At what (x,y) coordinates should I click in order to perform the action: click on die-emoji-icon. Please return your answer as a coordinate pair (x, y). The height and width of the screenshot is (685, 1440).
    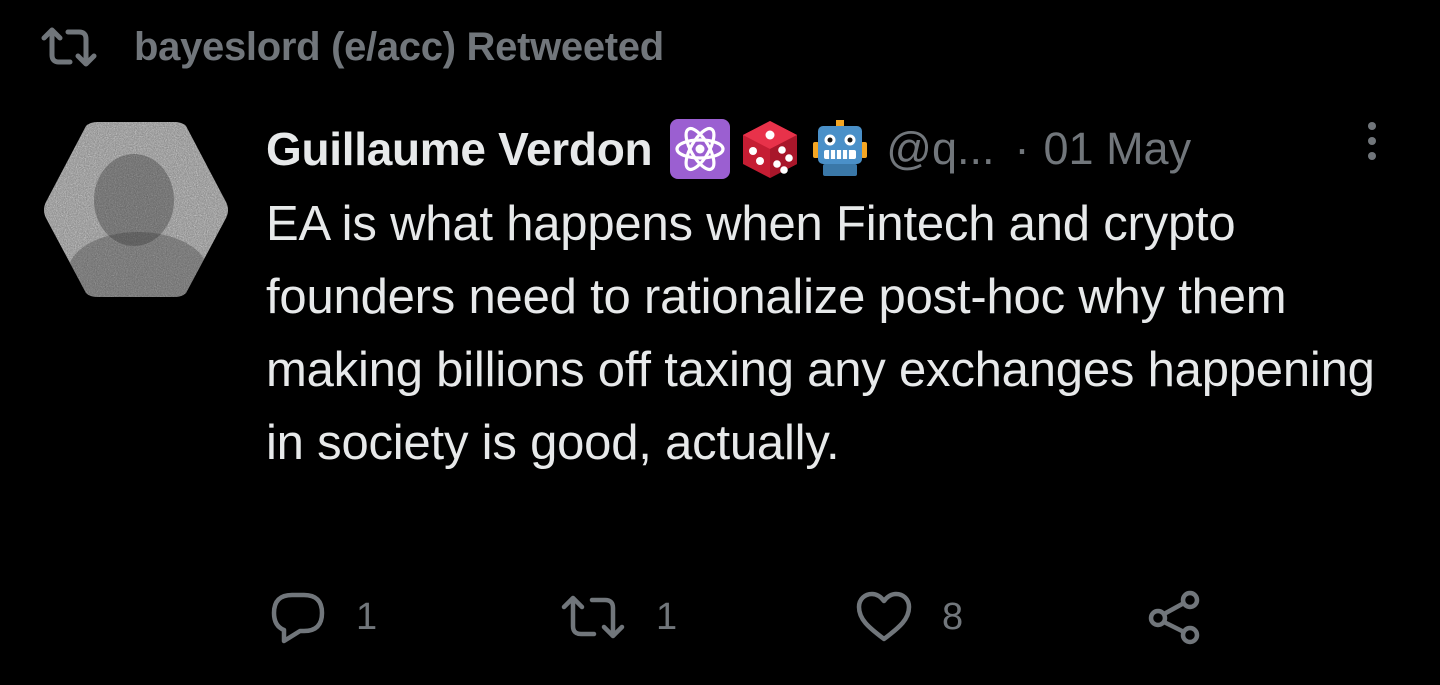
    Looking at the image, I should click on (770, 149).